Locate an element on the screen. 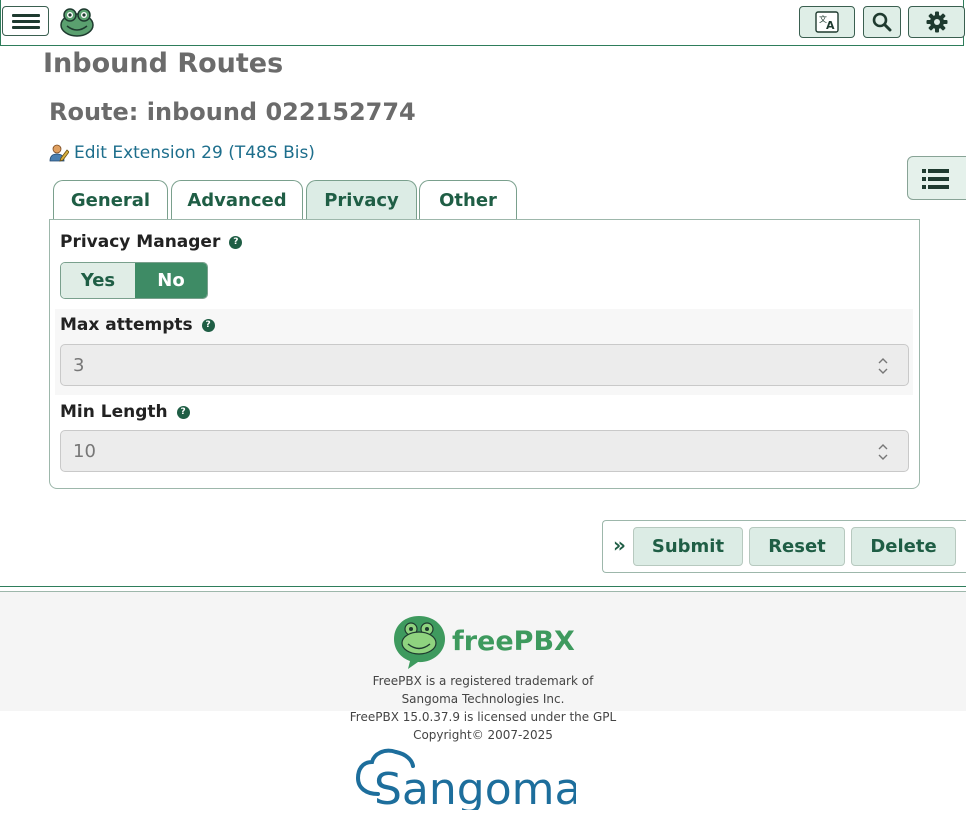 Image resolution: width=966 pixels, height=813 pixels. privacy-manager-field: Privacy Manager ? is located at coordinates (151, 242).